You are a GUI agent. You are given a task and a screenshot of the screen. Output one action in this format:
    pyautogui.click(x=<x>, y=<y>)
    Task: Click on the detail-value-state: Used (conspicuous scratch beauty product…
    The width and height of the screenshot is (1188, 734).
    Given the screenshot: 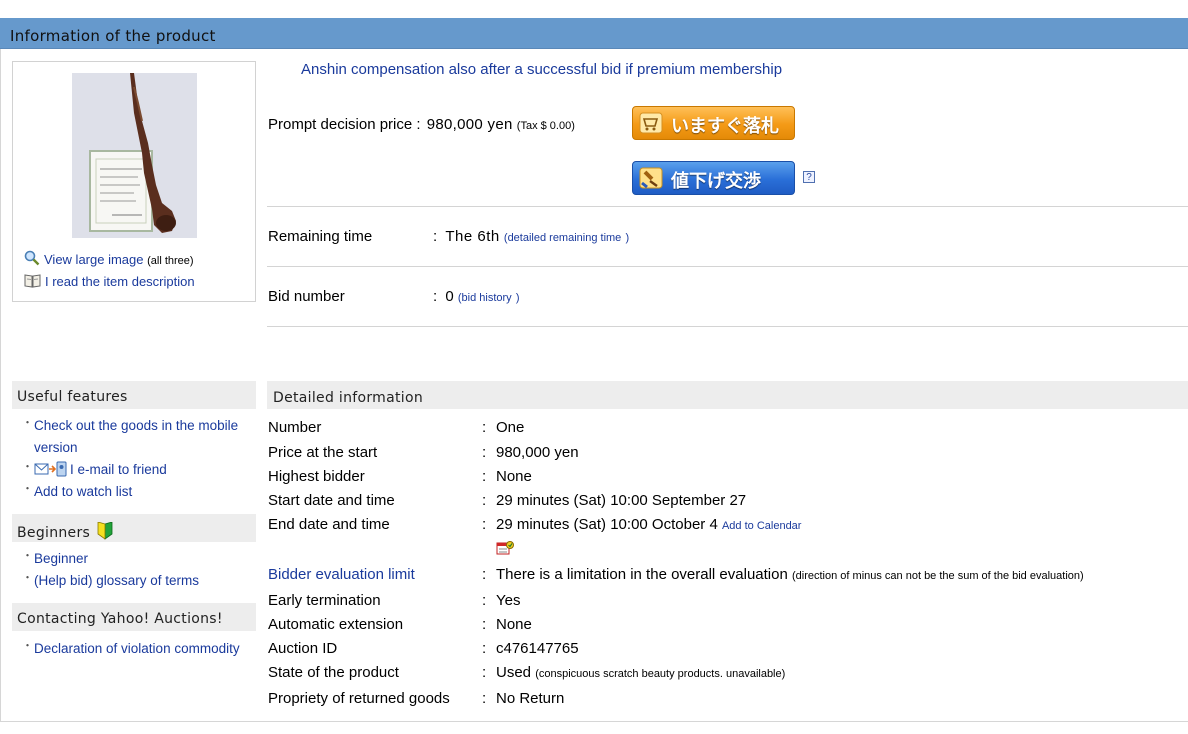 What is the action you would take?
    pyautogui.click(x=641, y=672)
    